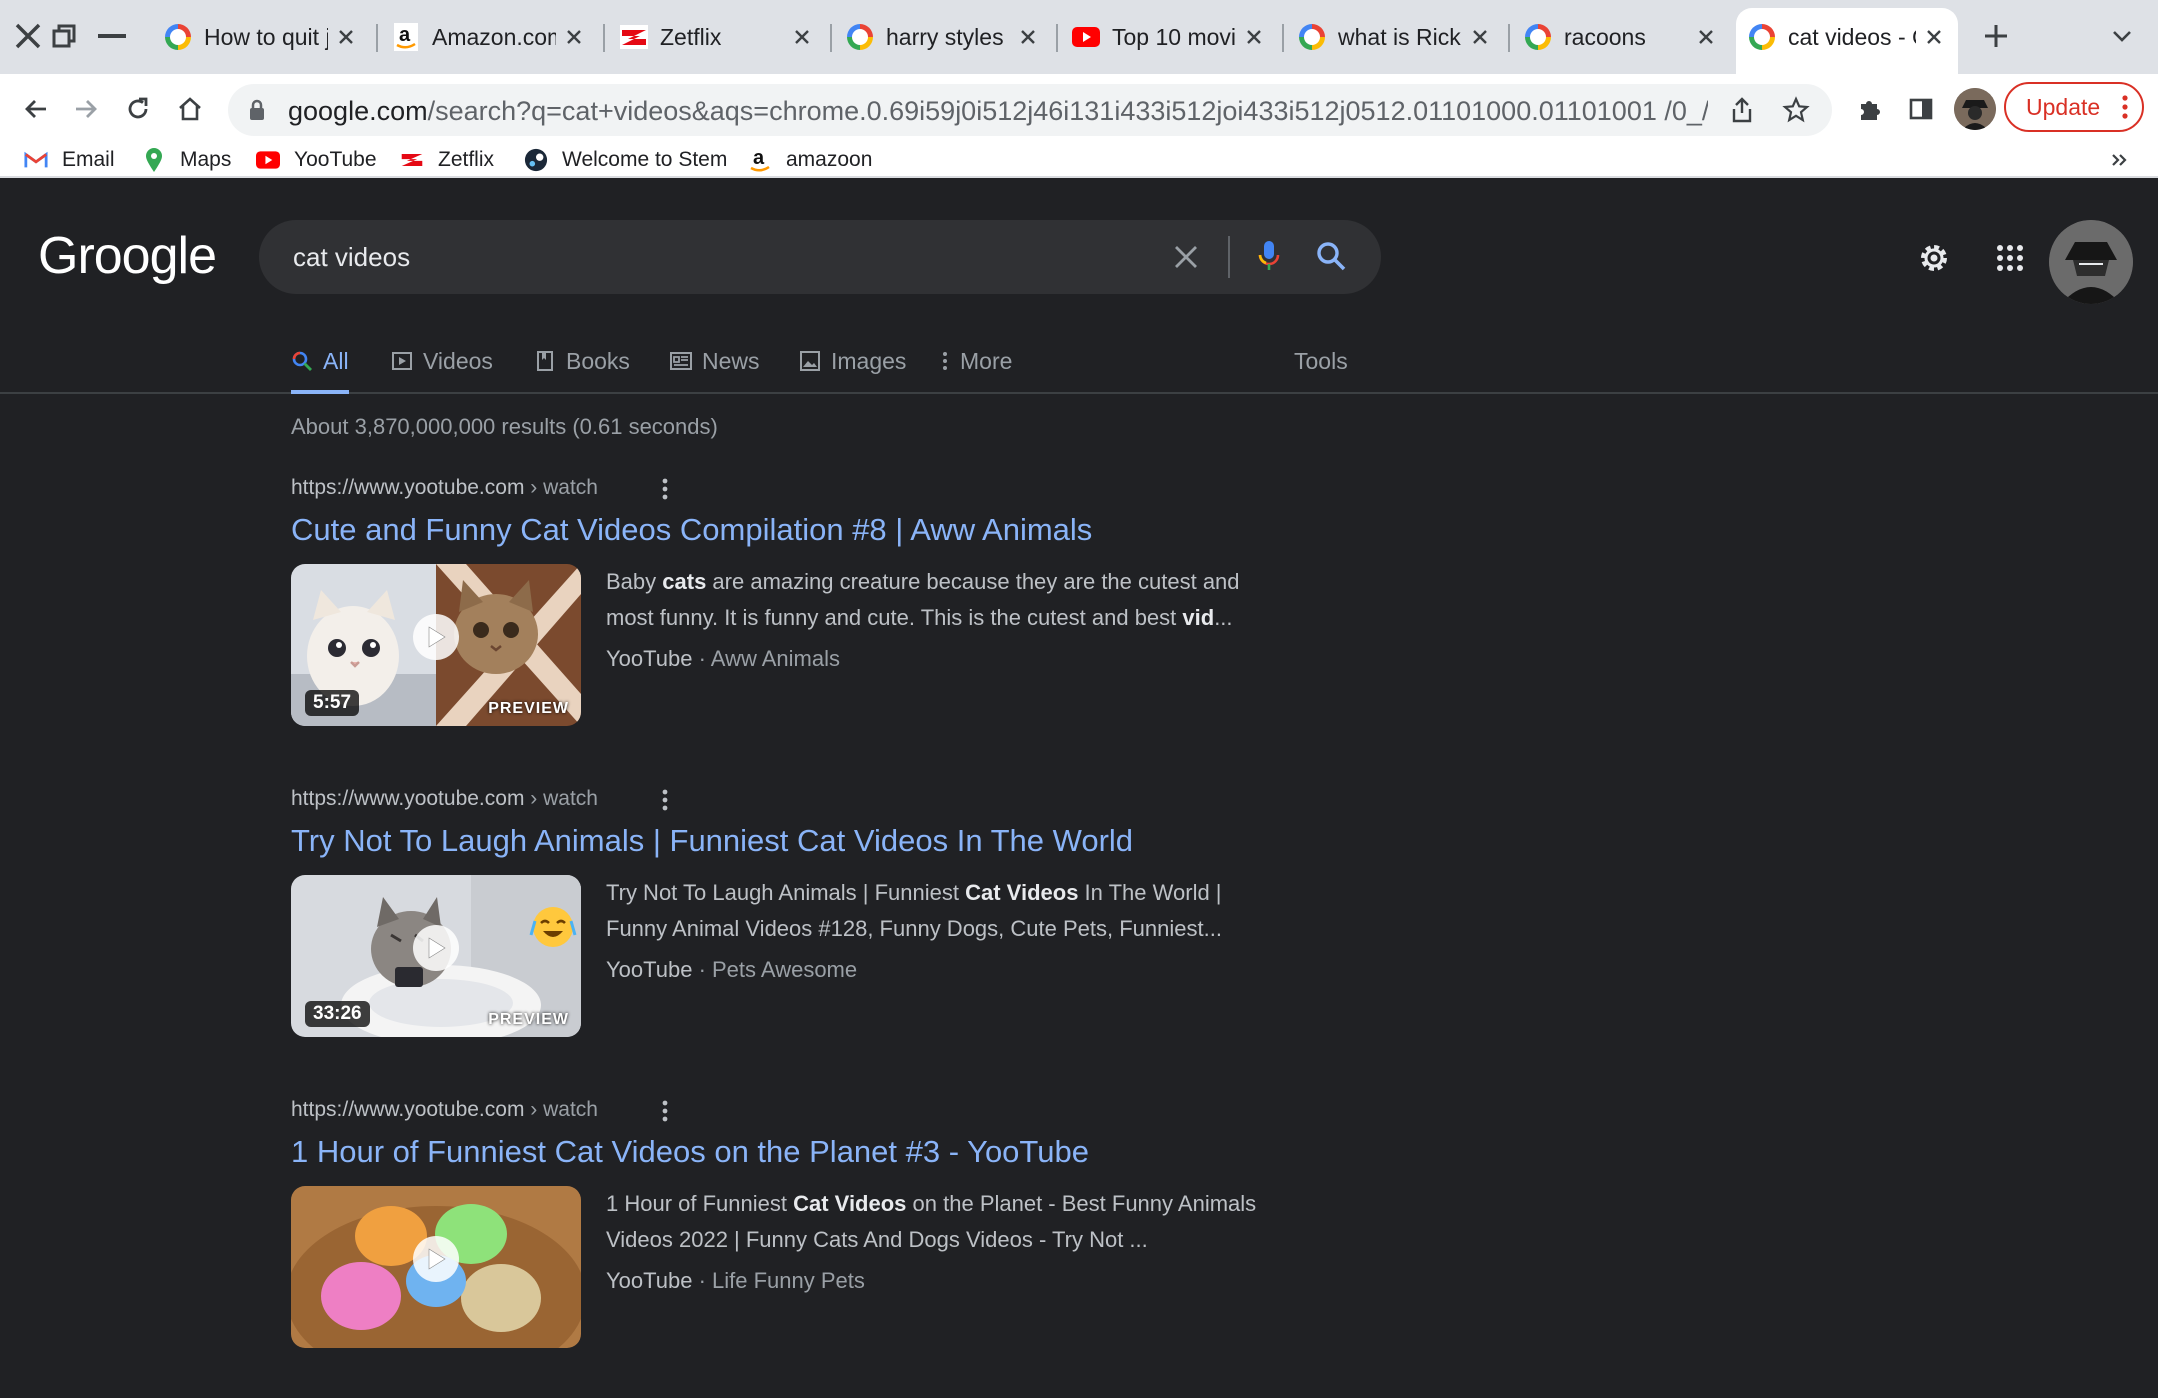 This screenshot has width=2158, height=1398. Describe the element at coordinates (138, 109) in the screenshot. I see `reload-icon` at that location.